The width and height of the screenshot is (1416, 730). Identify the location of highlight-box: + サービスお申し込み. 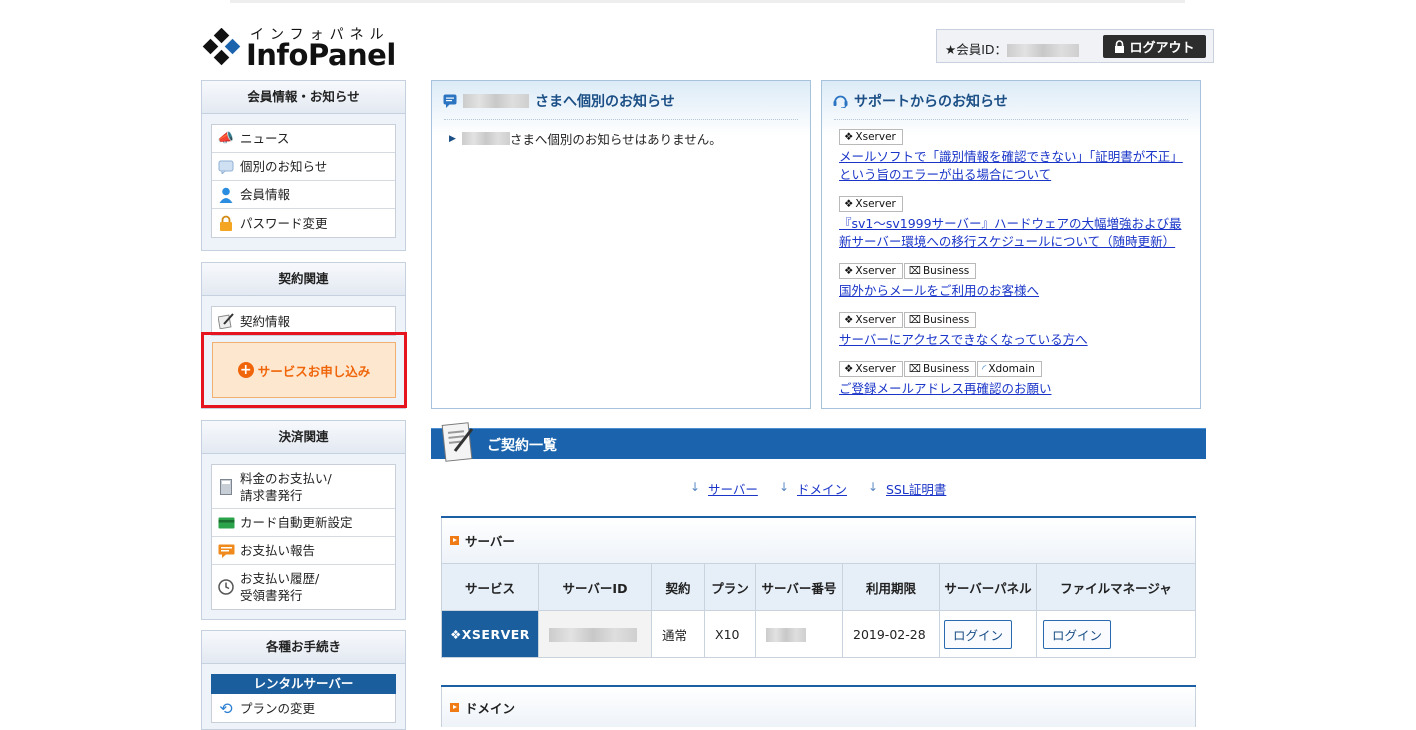
(304, 370).